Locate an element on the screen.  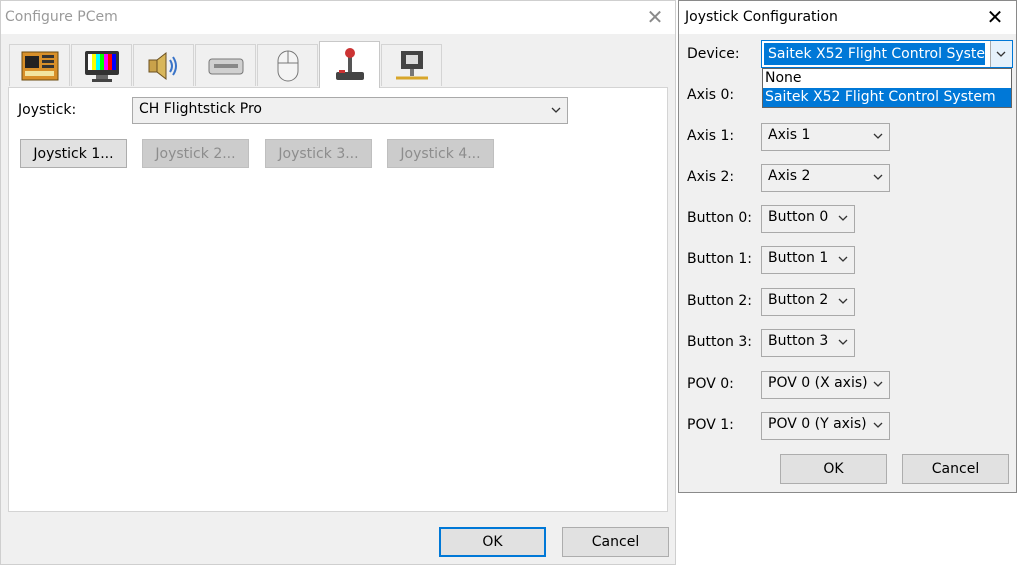
button-3-select: Button 3 is located at coordinates (808, 343).